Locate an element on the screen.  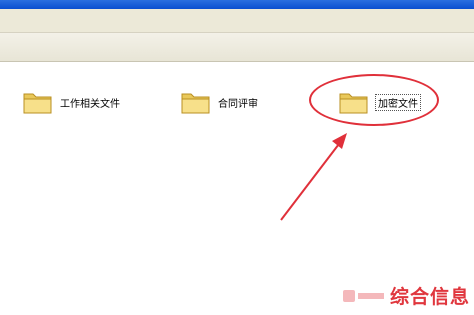
watermark: 综合信息 is located at coordinates (406, 295).